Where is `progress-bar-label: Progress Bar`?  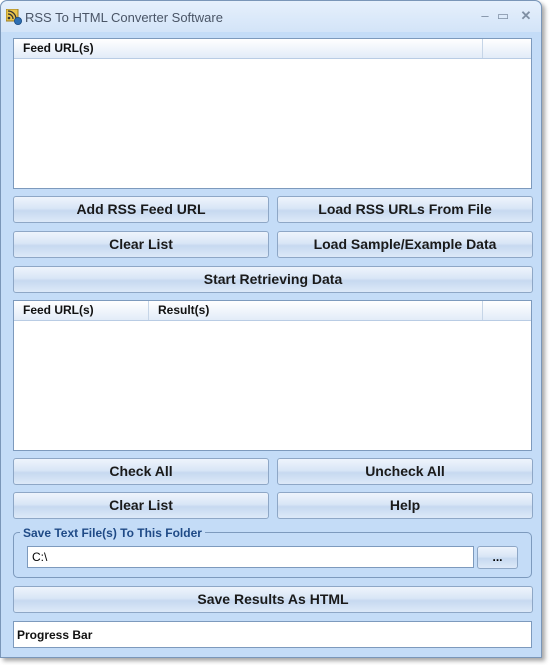
progress-bar-label: Progress Bar is located at coordinates (55, 635).